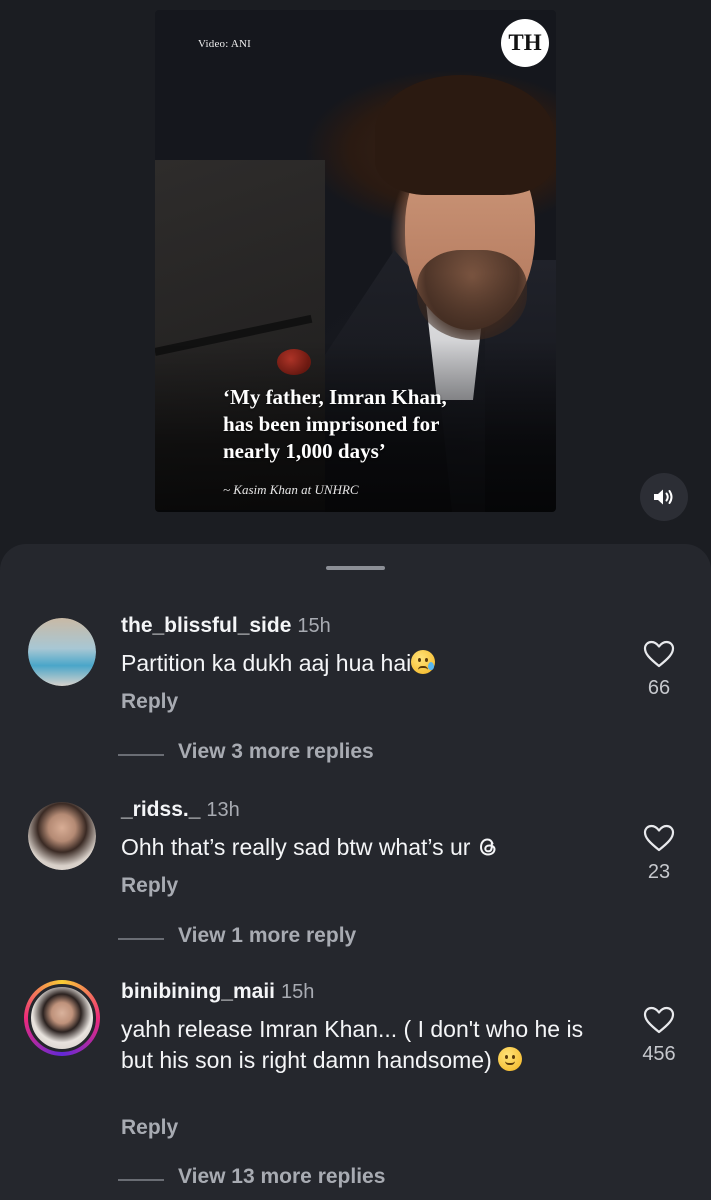  What do you see at coordinates (304, 451) in the screenshot?
I see `quote-line: nearly 1,000 days’` at bounding box center [304, 451].